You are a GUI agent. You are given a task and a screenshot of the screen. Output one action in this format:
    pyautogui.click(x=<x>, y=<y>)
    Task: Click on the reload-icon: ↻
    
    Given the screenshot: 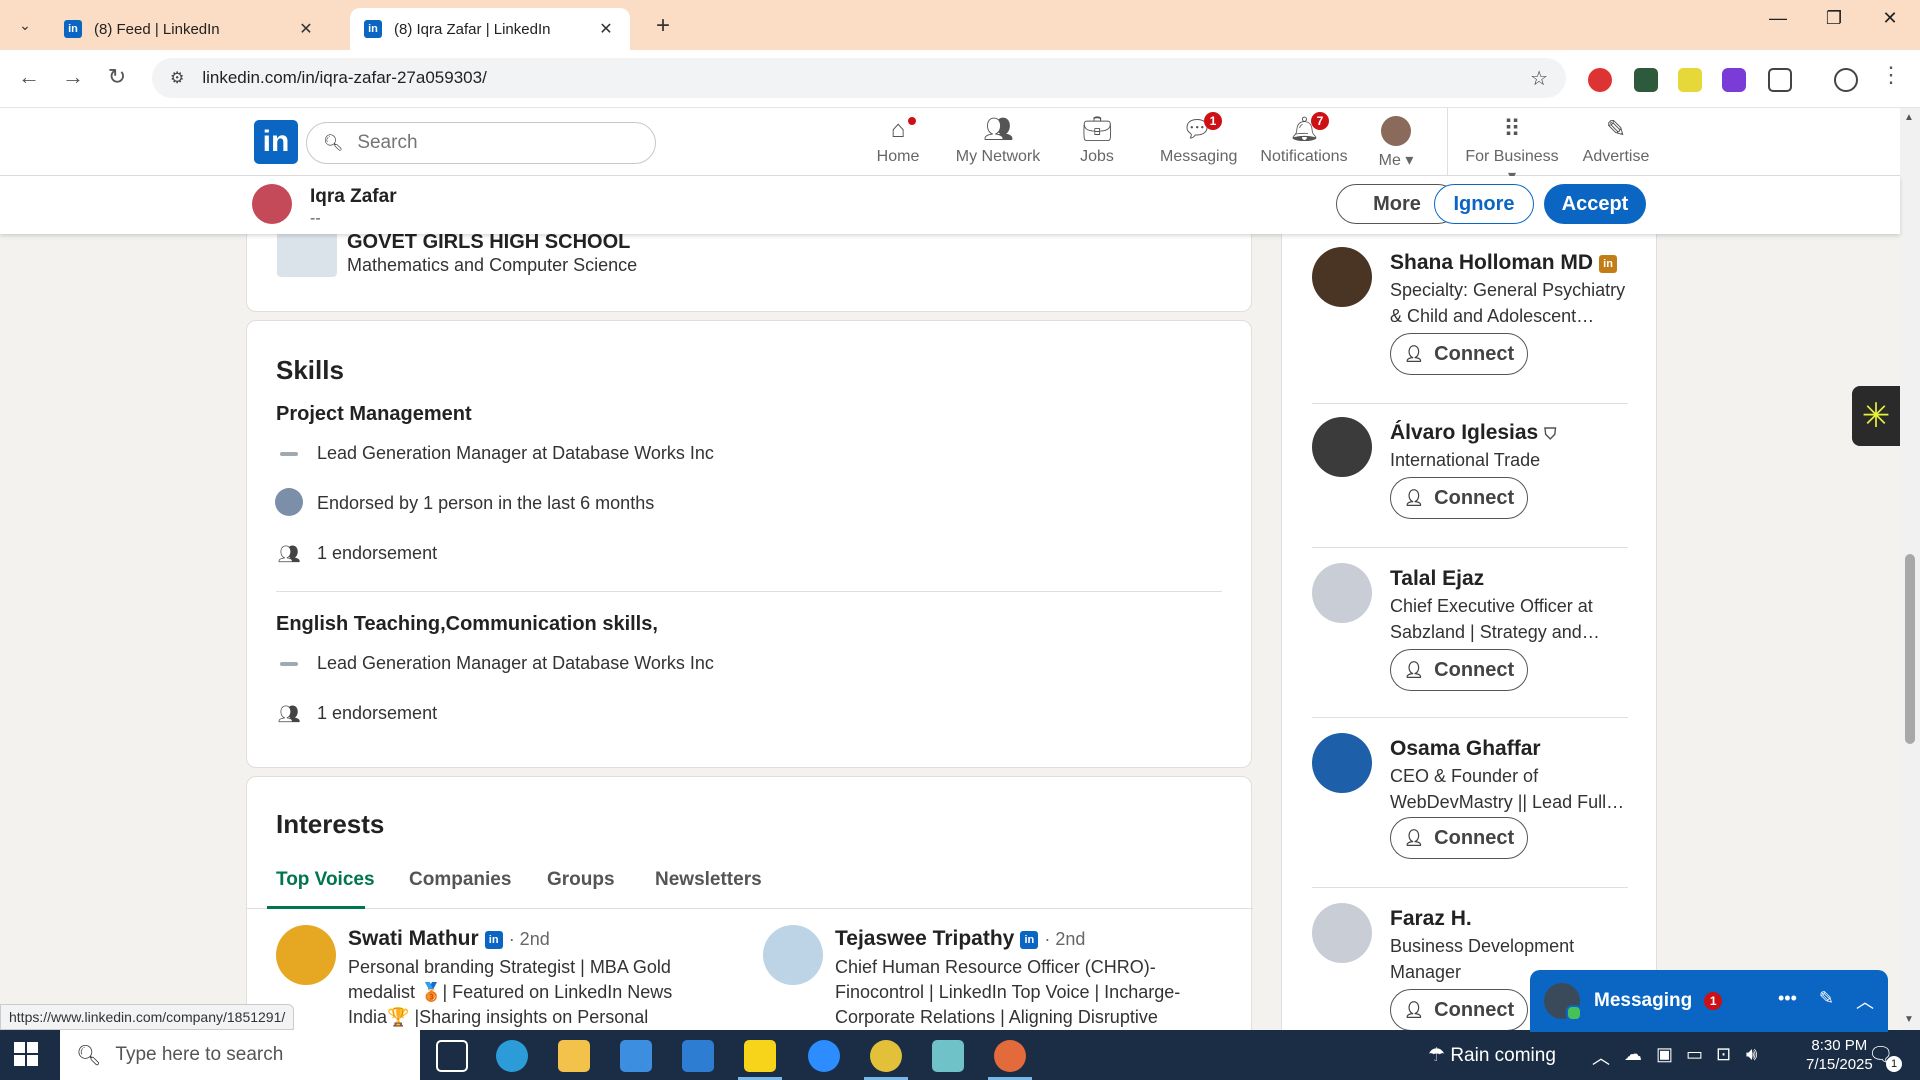 What is the action you would take?
    pyautogui.click(x=117, y=77)
    